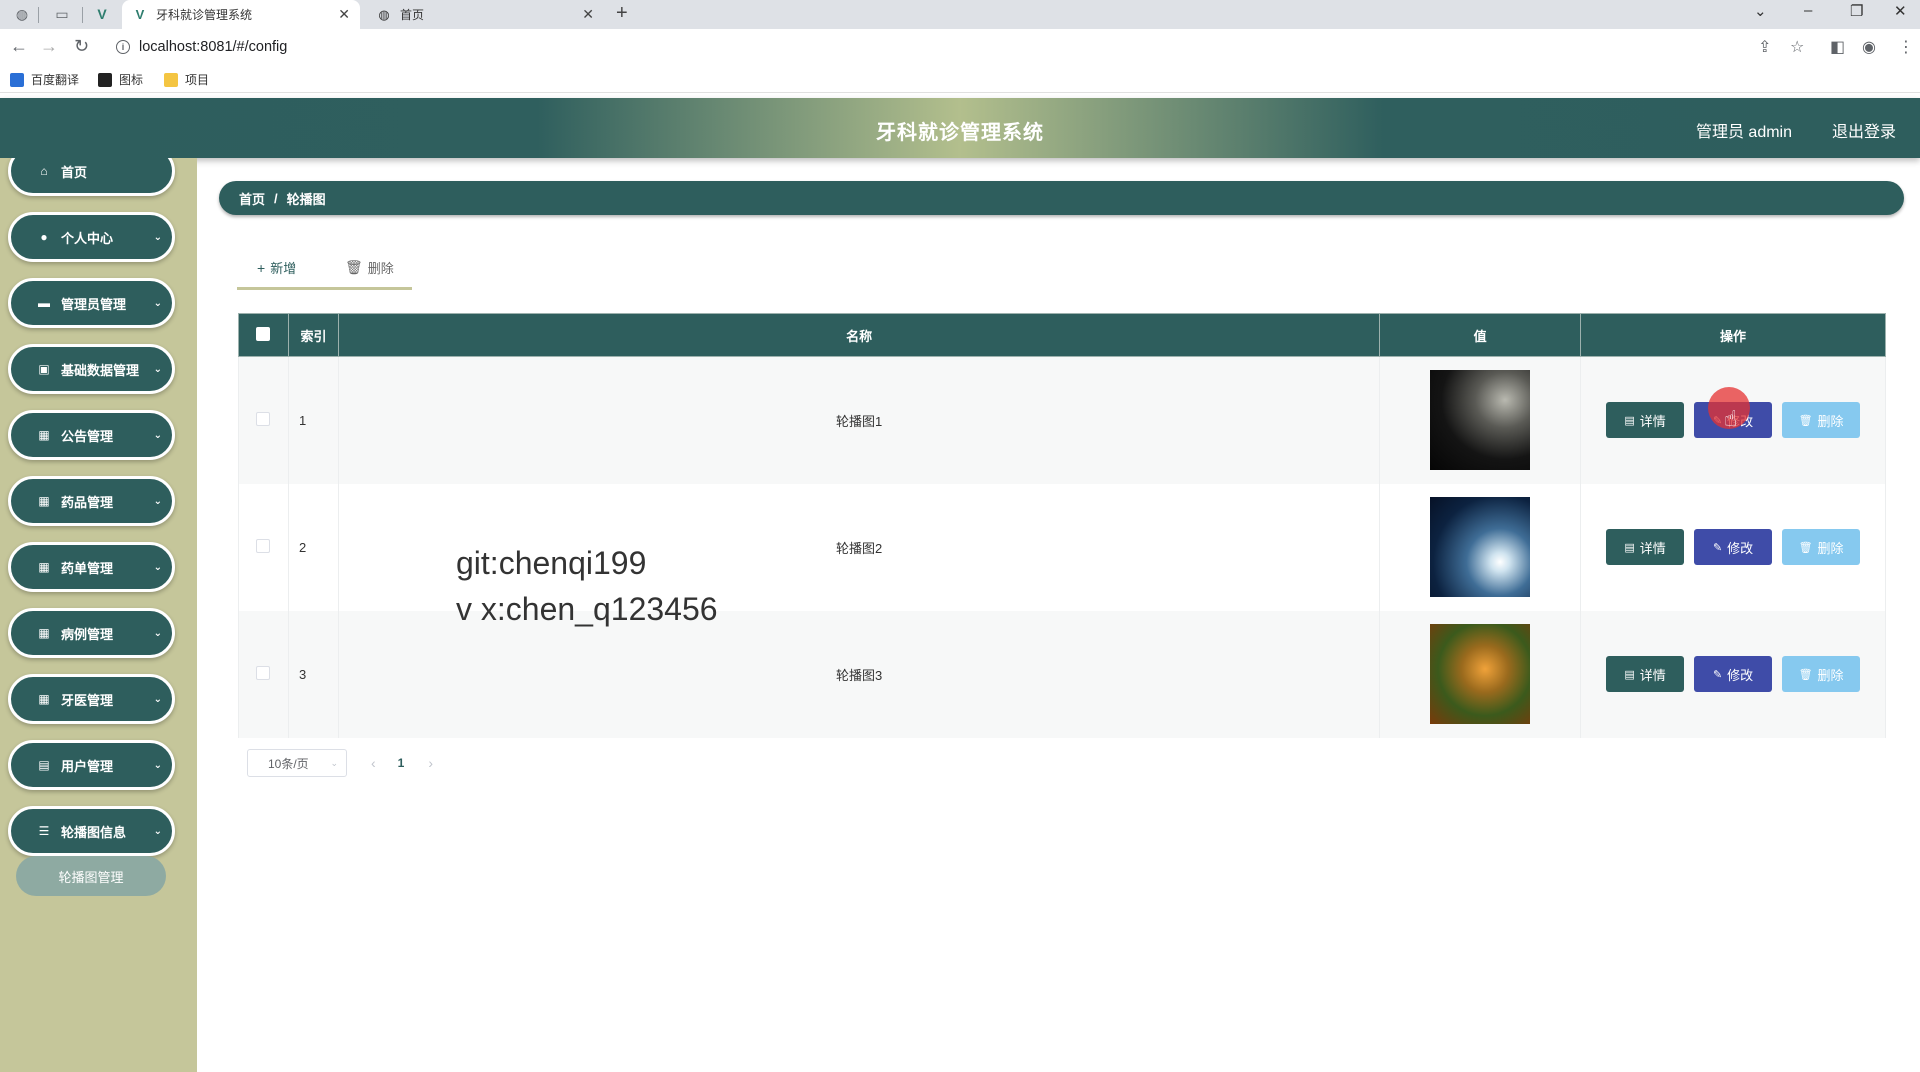 The image size is (1920, 1072). What do you see at coordinates (1717, 674) in the screenshot?
I see `pencil-icon: ✎` at bounding box center [1717, 674].